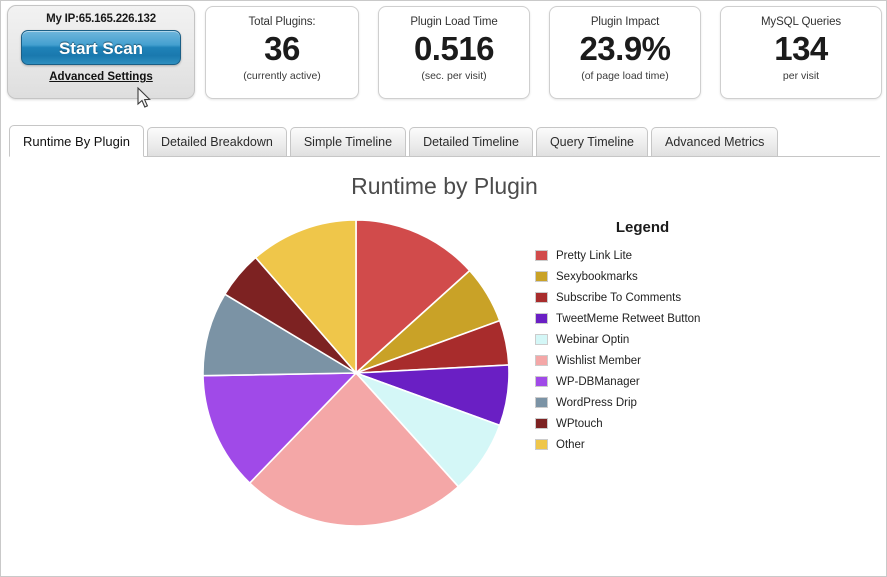 This screenshot has height=577, width=887. What do you see at coordinates (625, 76) in the screenshot?
I see `stat-sublabel: (of page load time)` at bounding box center [625, 76].